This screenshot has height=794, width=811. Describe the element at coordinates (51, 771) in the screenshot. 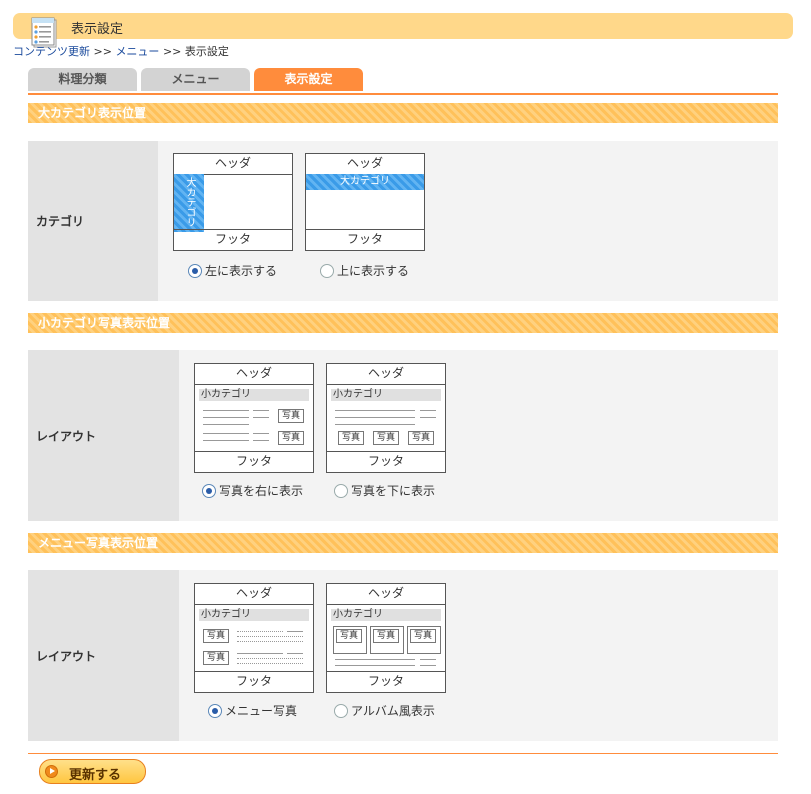

I see `arrow-right-icon` at that location.